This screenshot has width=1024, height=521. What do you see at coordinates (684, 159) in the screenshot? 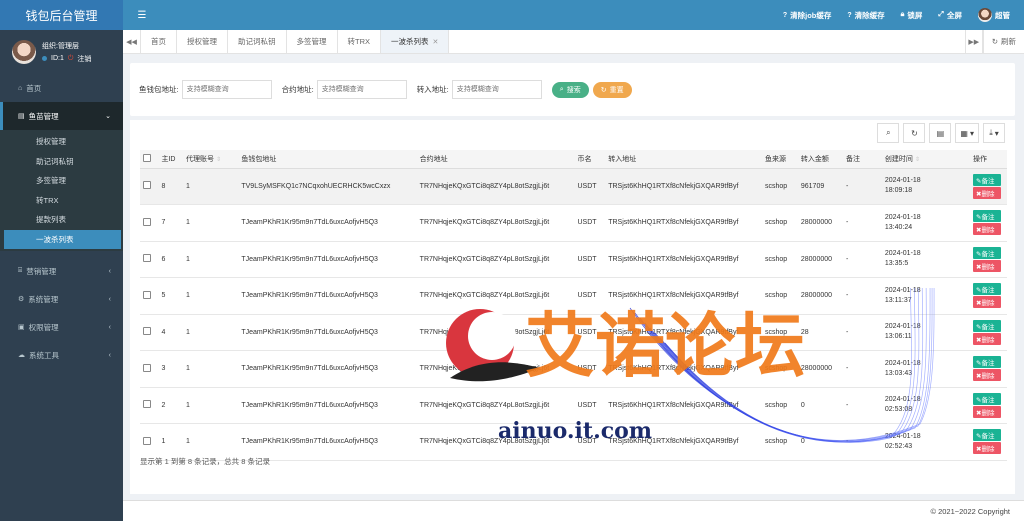
I see `col-to: 转入地址` at bounding box center [684, 159].